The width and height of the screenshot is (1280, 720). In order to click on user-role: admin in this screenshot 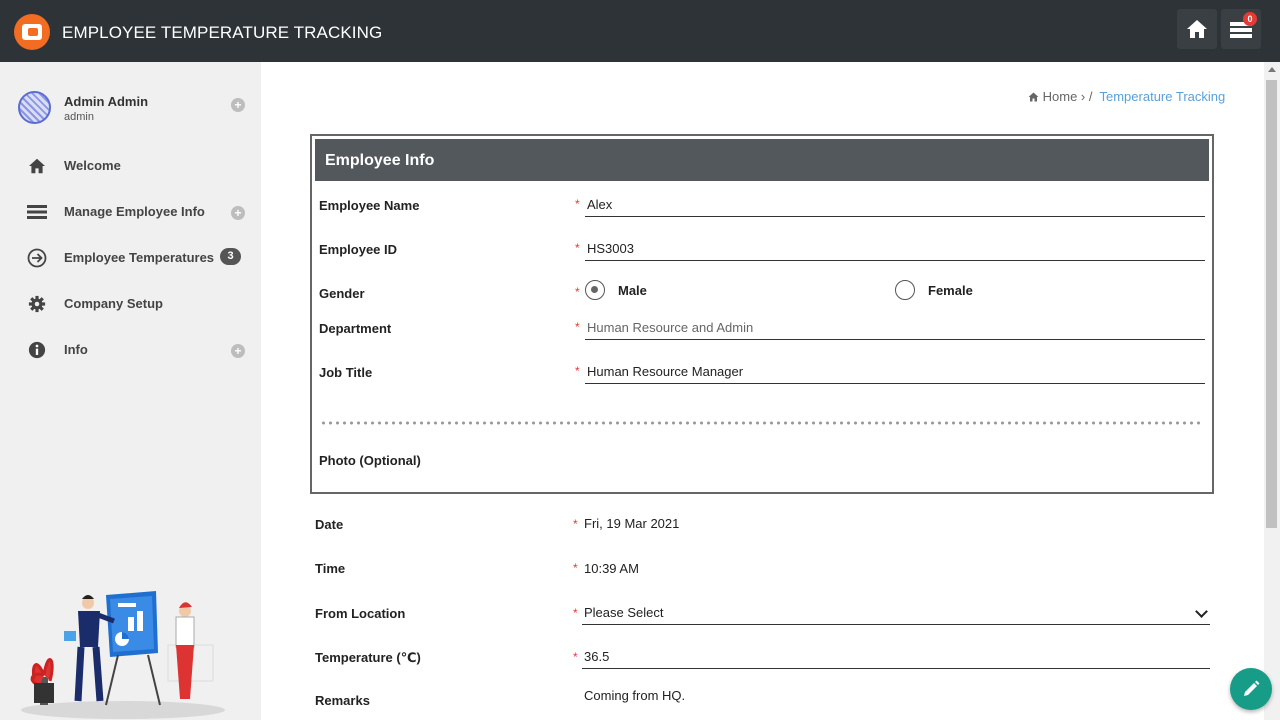, I will do `click(79, 117)`.